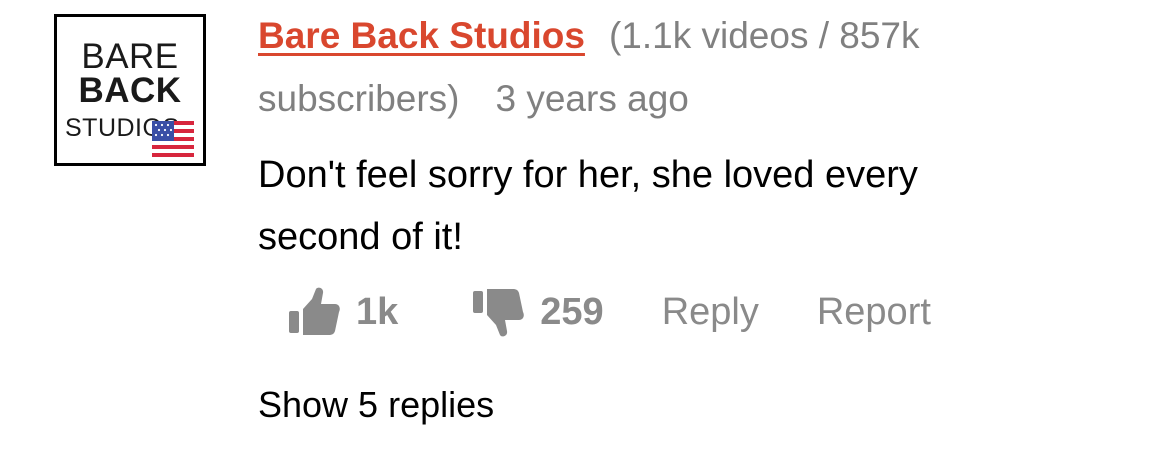  Describe the element at coordinates (314, 311) in the screenshot. I see `thumbs-up-icon` at that location.